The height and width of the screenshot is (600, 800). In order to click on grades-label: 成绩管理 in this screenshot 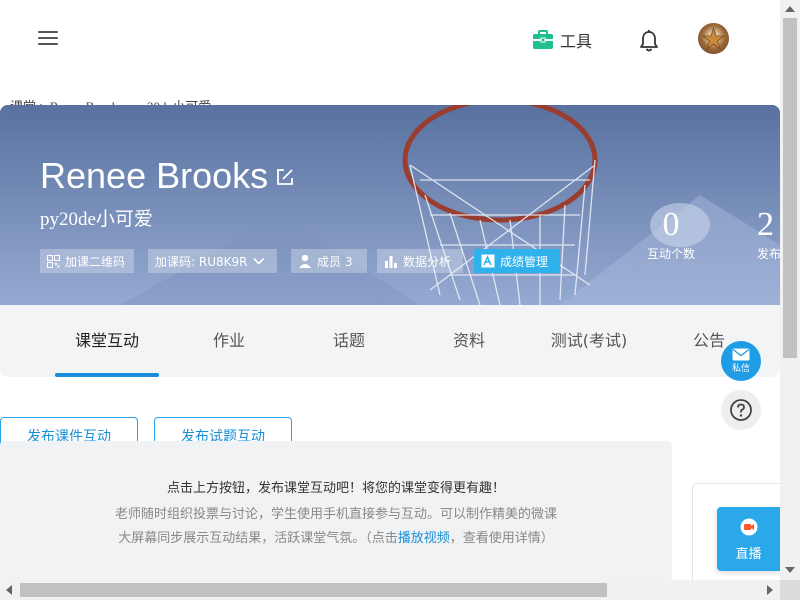, I will do `click(524, 261)`.